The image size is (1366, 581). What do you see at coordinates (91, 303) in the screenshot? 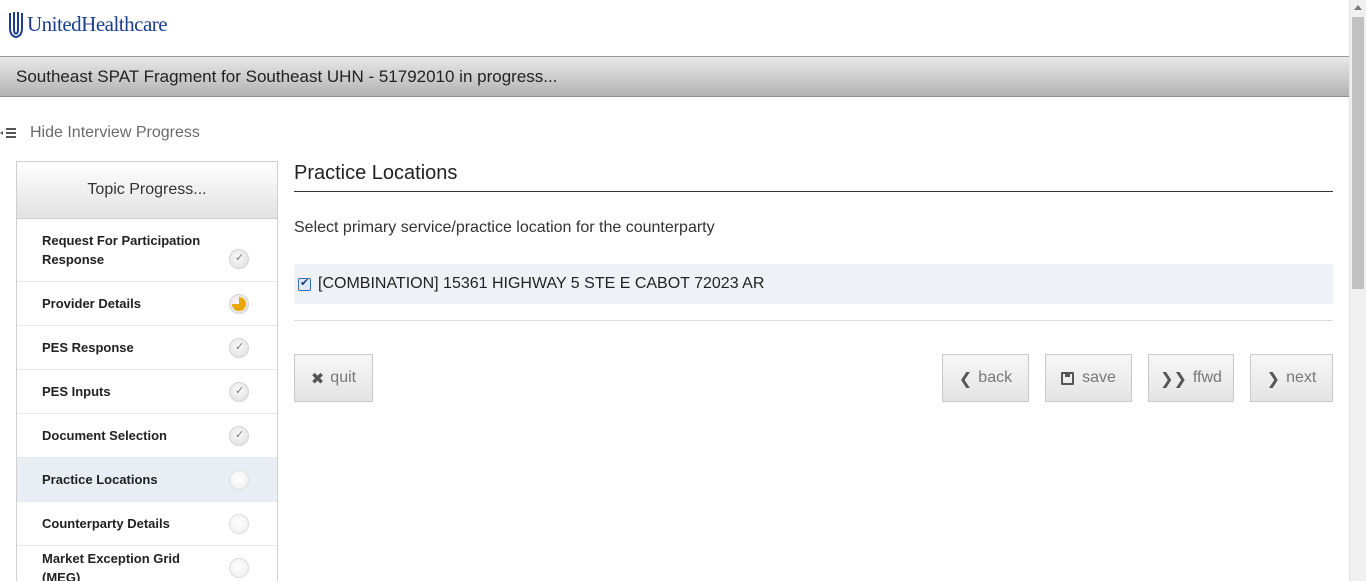
I see `topic-label: Provider Details` at bounding box center [91, 303].